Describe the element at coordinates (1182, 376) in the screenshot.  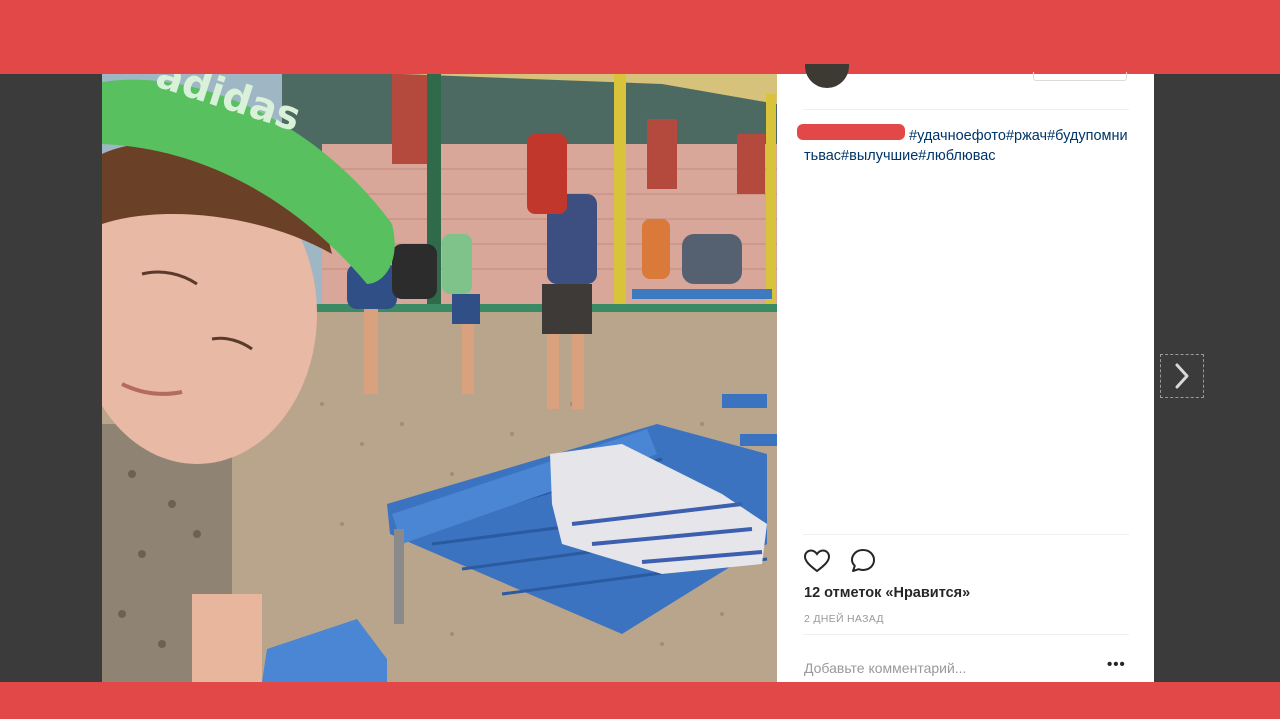
I see `chevron-right-icon` at that location.